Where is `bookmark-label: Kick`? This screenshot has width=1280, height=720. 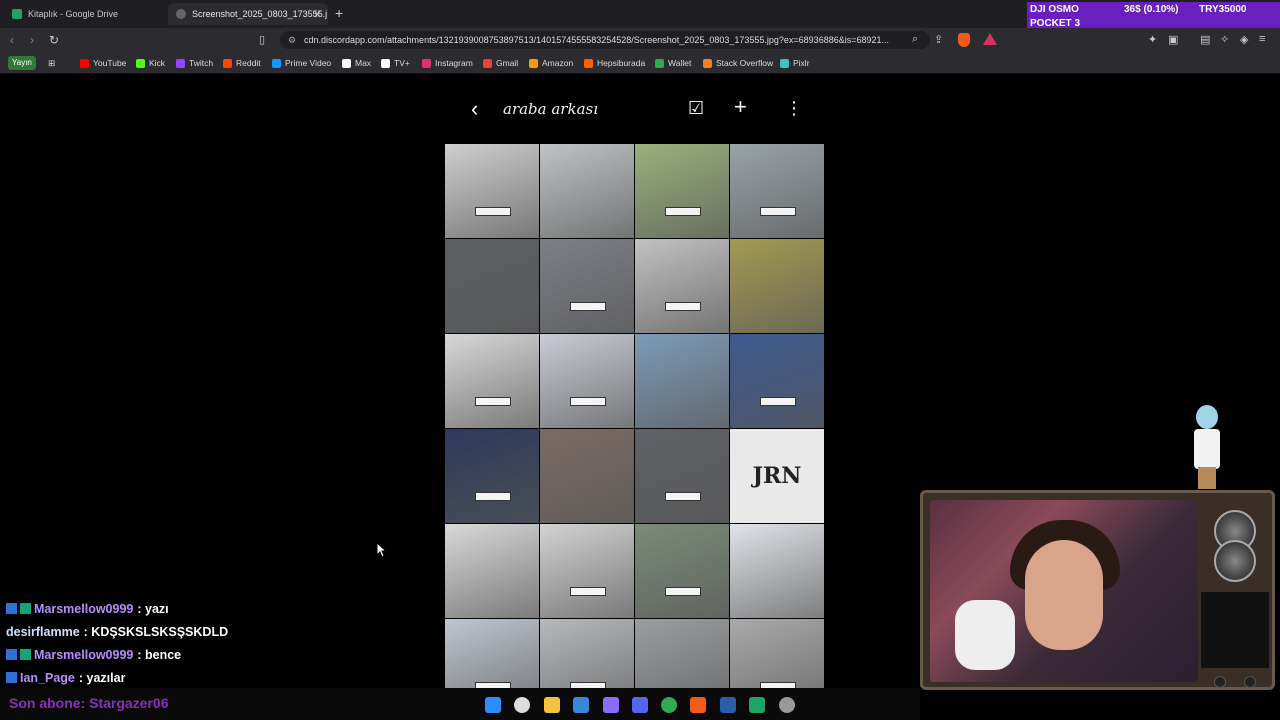
bookmark-label: Kick is located at coordinates (157, 63).